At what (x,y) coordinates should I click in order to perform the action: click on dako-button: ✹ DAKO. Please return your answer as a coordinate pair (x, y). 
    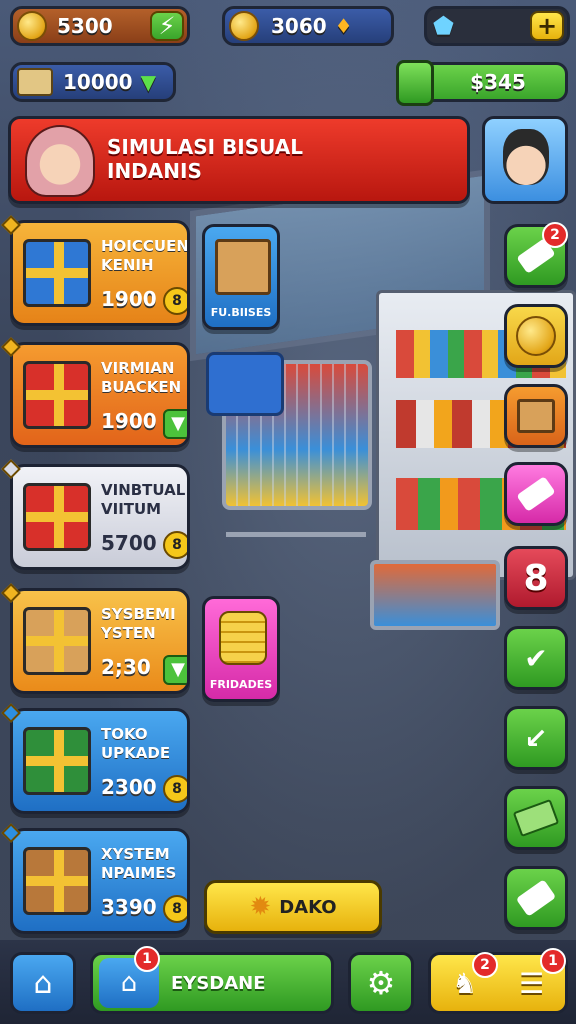
    Looking at the image, I should click on (293, 907).